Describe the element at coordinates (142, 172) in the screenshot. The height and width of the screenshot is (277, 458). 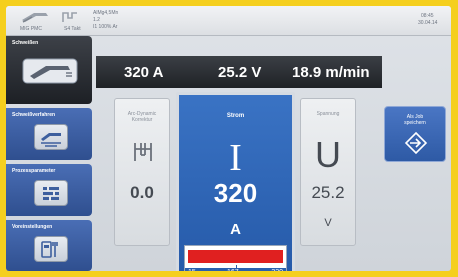
I see `arc-dynamic-panel: Arc-Dynamic Korrektur 0.0` at that location.